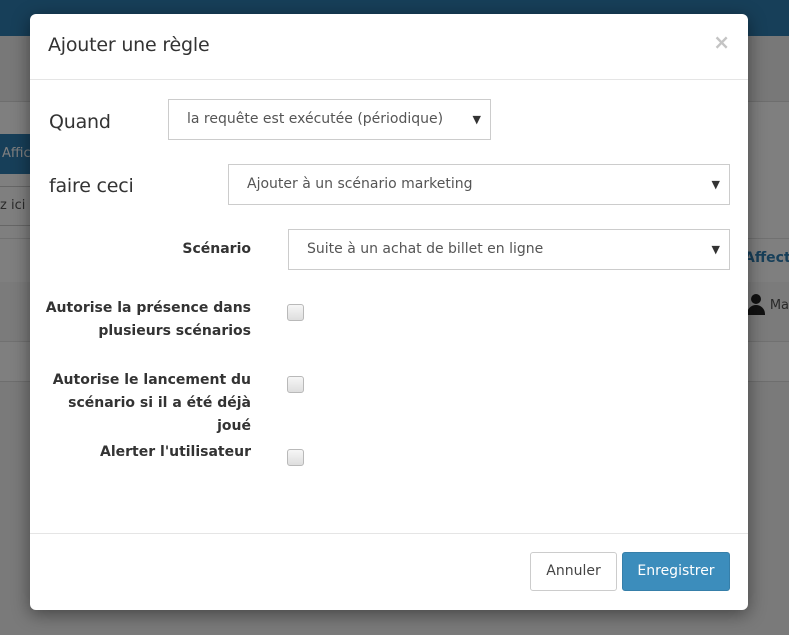 This screenshot has width=789, height=635. I want to click on alert-user-label: Alerter l'utilisateur, so click(146, 452).